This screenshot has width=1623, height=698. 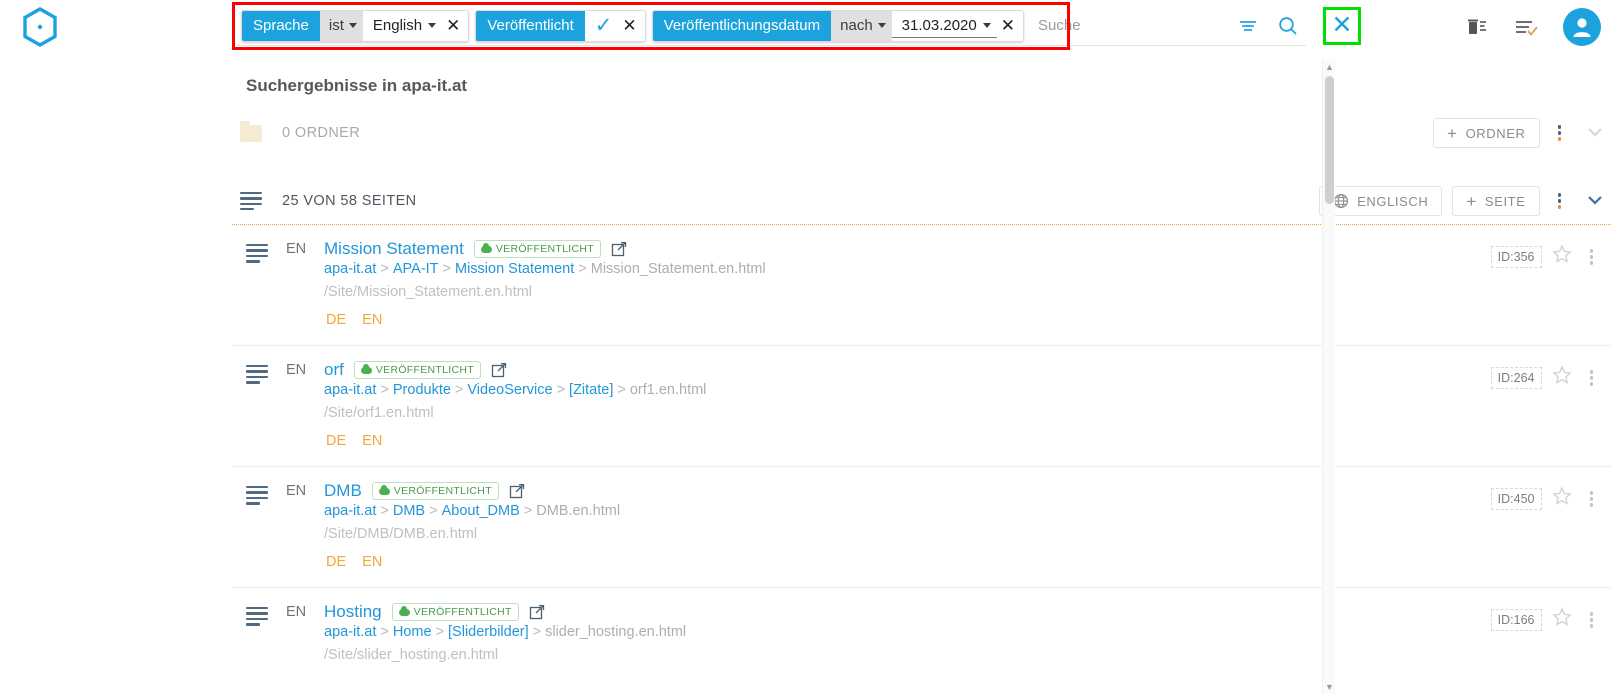 What do you see at coordinates (1302, 25) in the screenshot?
I see `search-tools: ✕` at bounding box center [1302, 25].